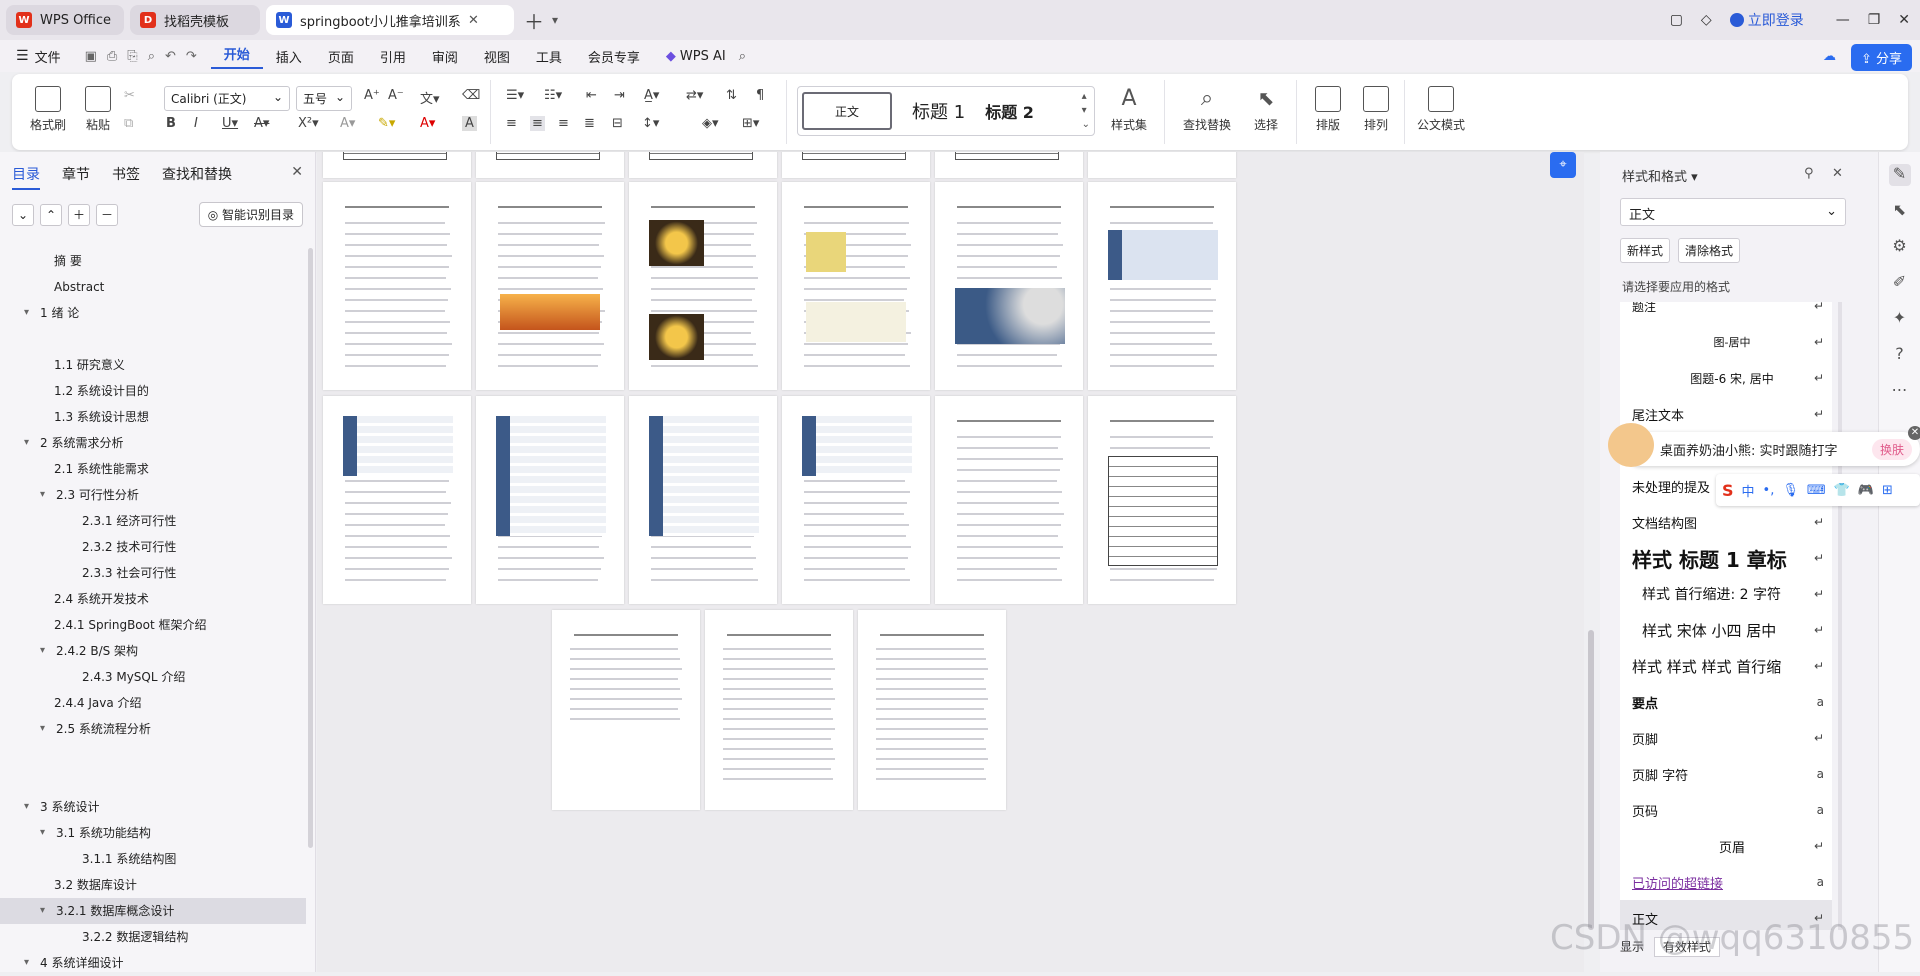  I want to click on add-heading-icon: ＋, so click(79, 214).